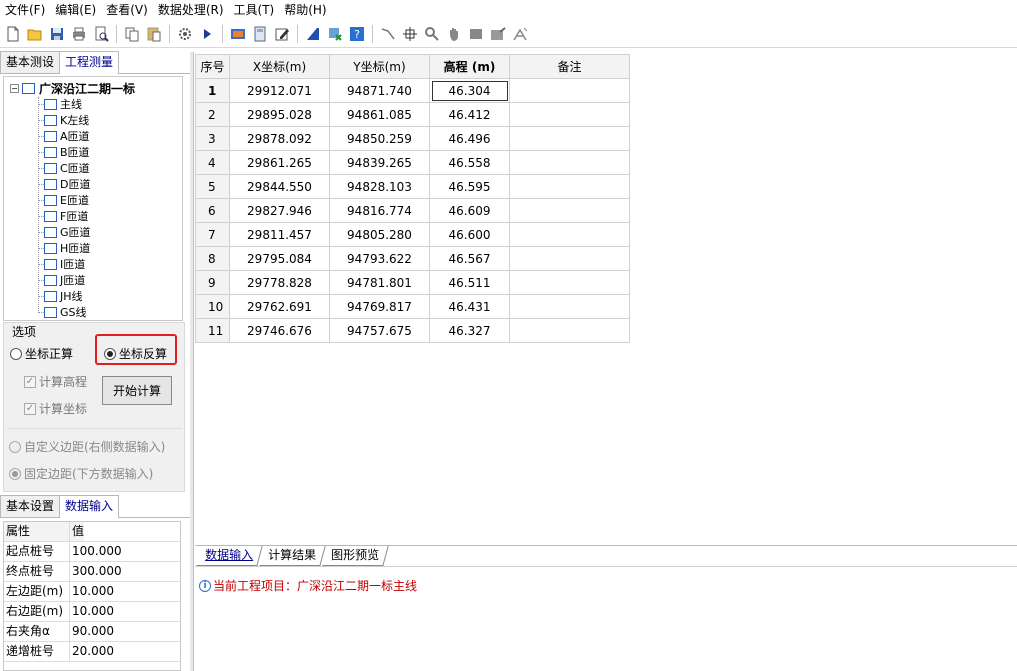 The width and height of the screenshot is (1017, 671). Describe the element at coordinates (64, 280) in the screenshot. I see `tree-item: J匝道` at that location.